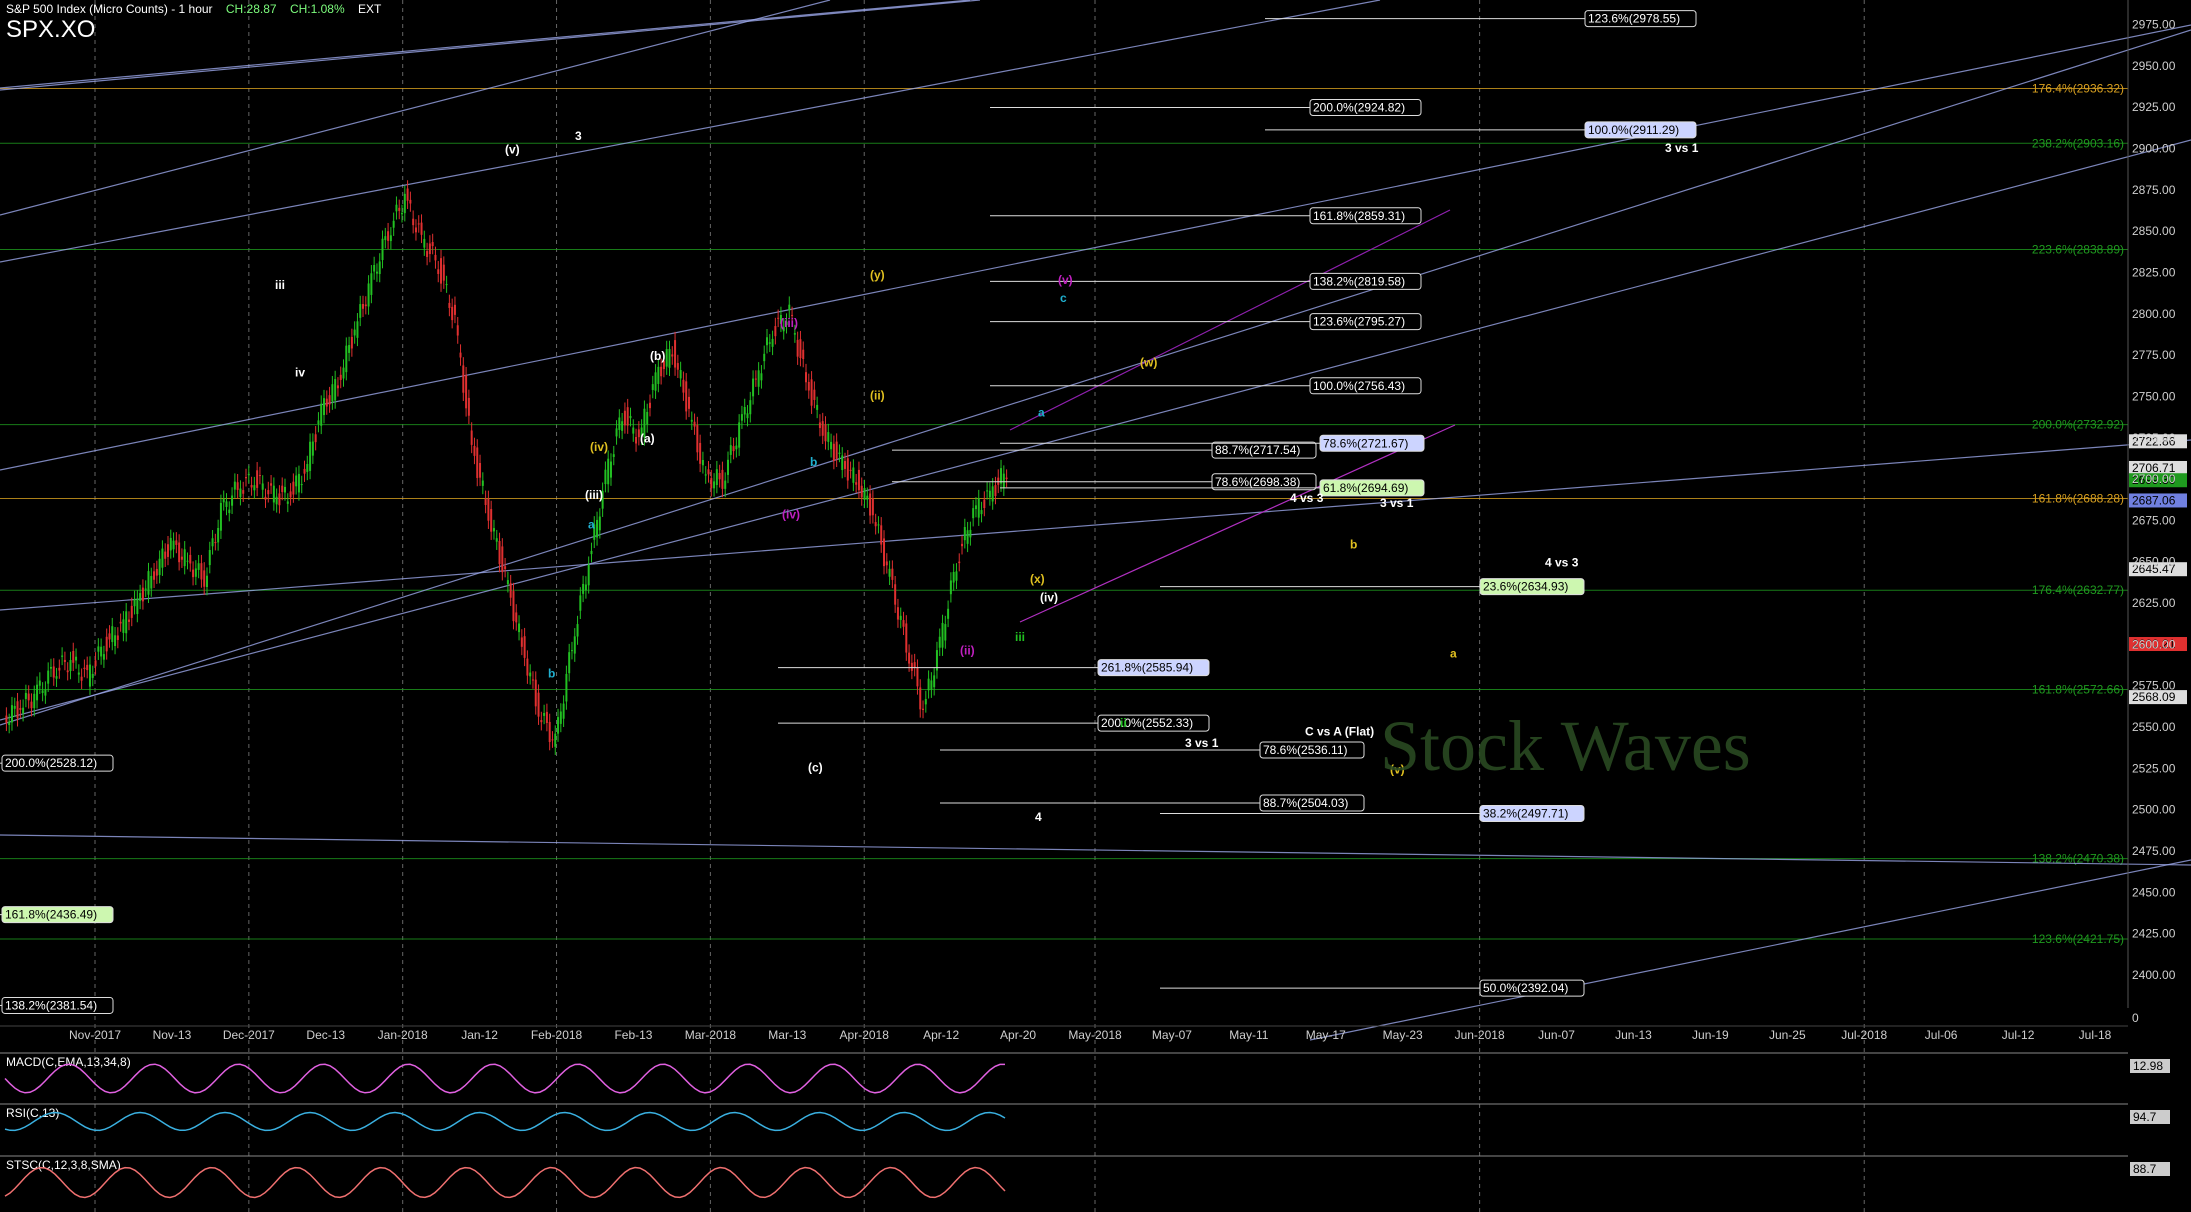 The width and height of the screenshot is (2191, 1212). What do you see at coordinates (1326, 1035) in the screenshot?
I see `time-tick-label: May-17` at bounding box center [1326, 1035].